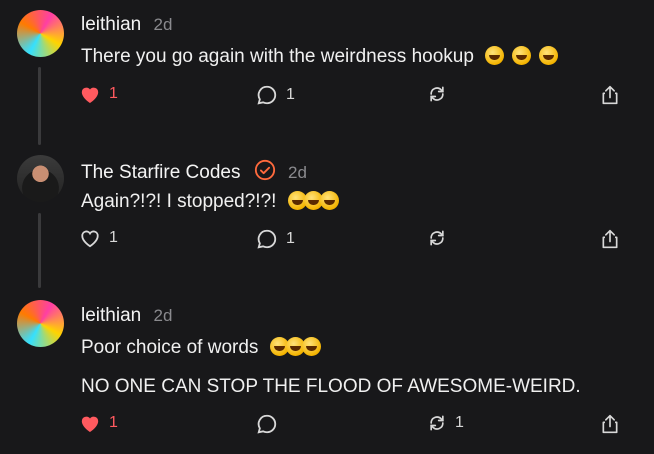  Describe the element at coordinates (459, 422) in the screenshot. I see `repost-count: 1` at that location.